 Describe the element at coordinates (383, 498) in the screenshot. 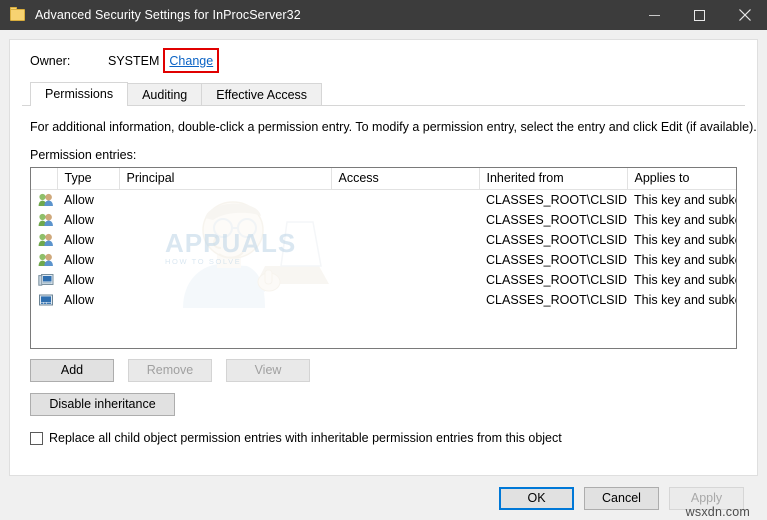

I see `dialog-footer: OK Cancel Apply wsxdn.com` at that location.